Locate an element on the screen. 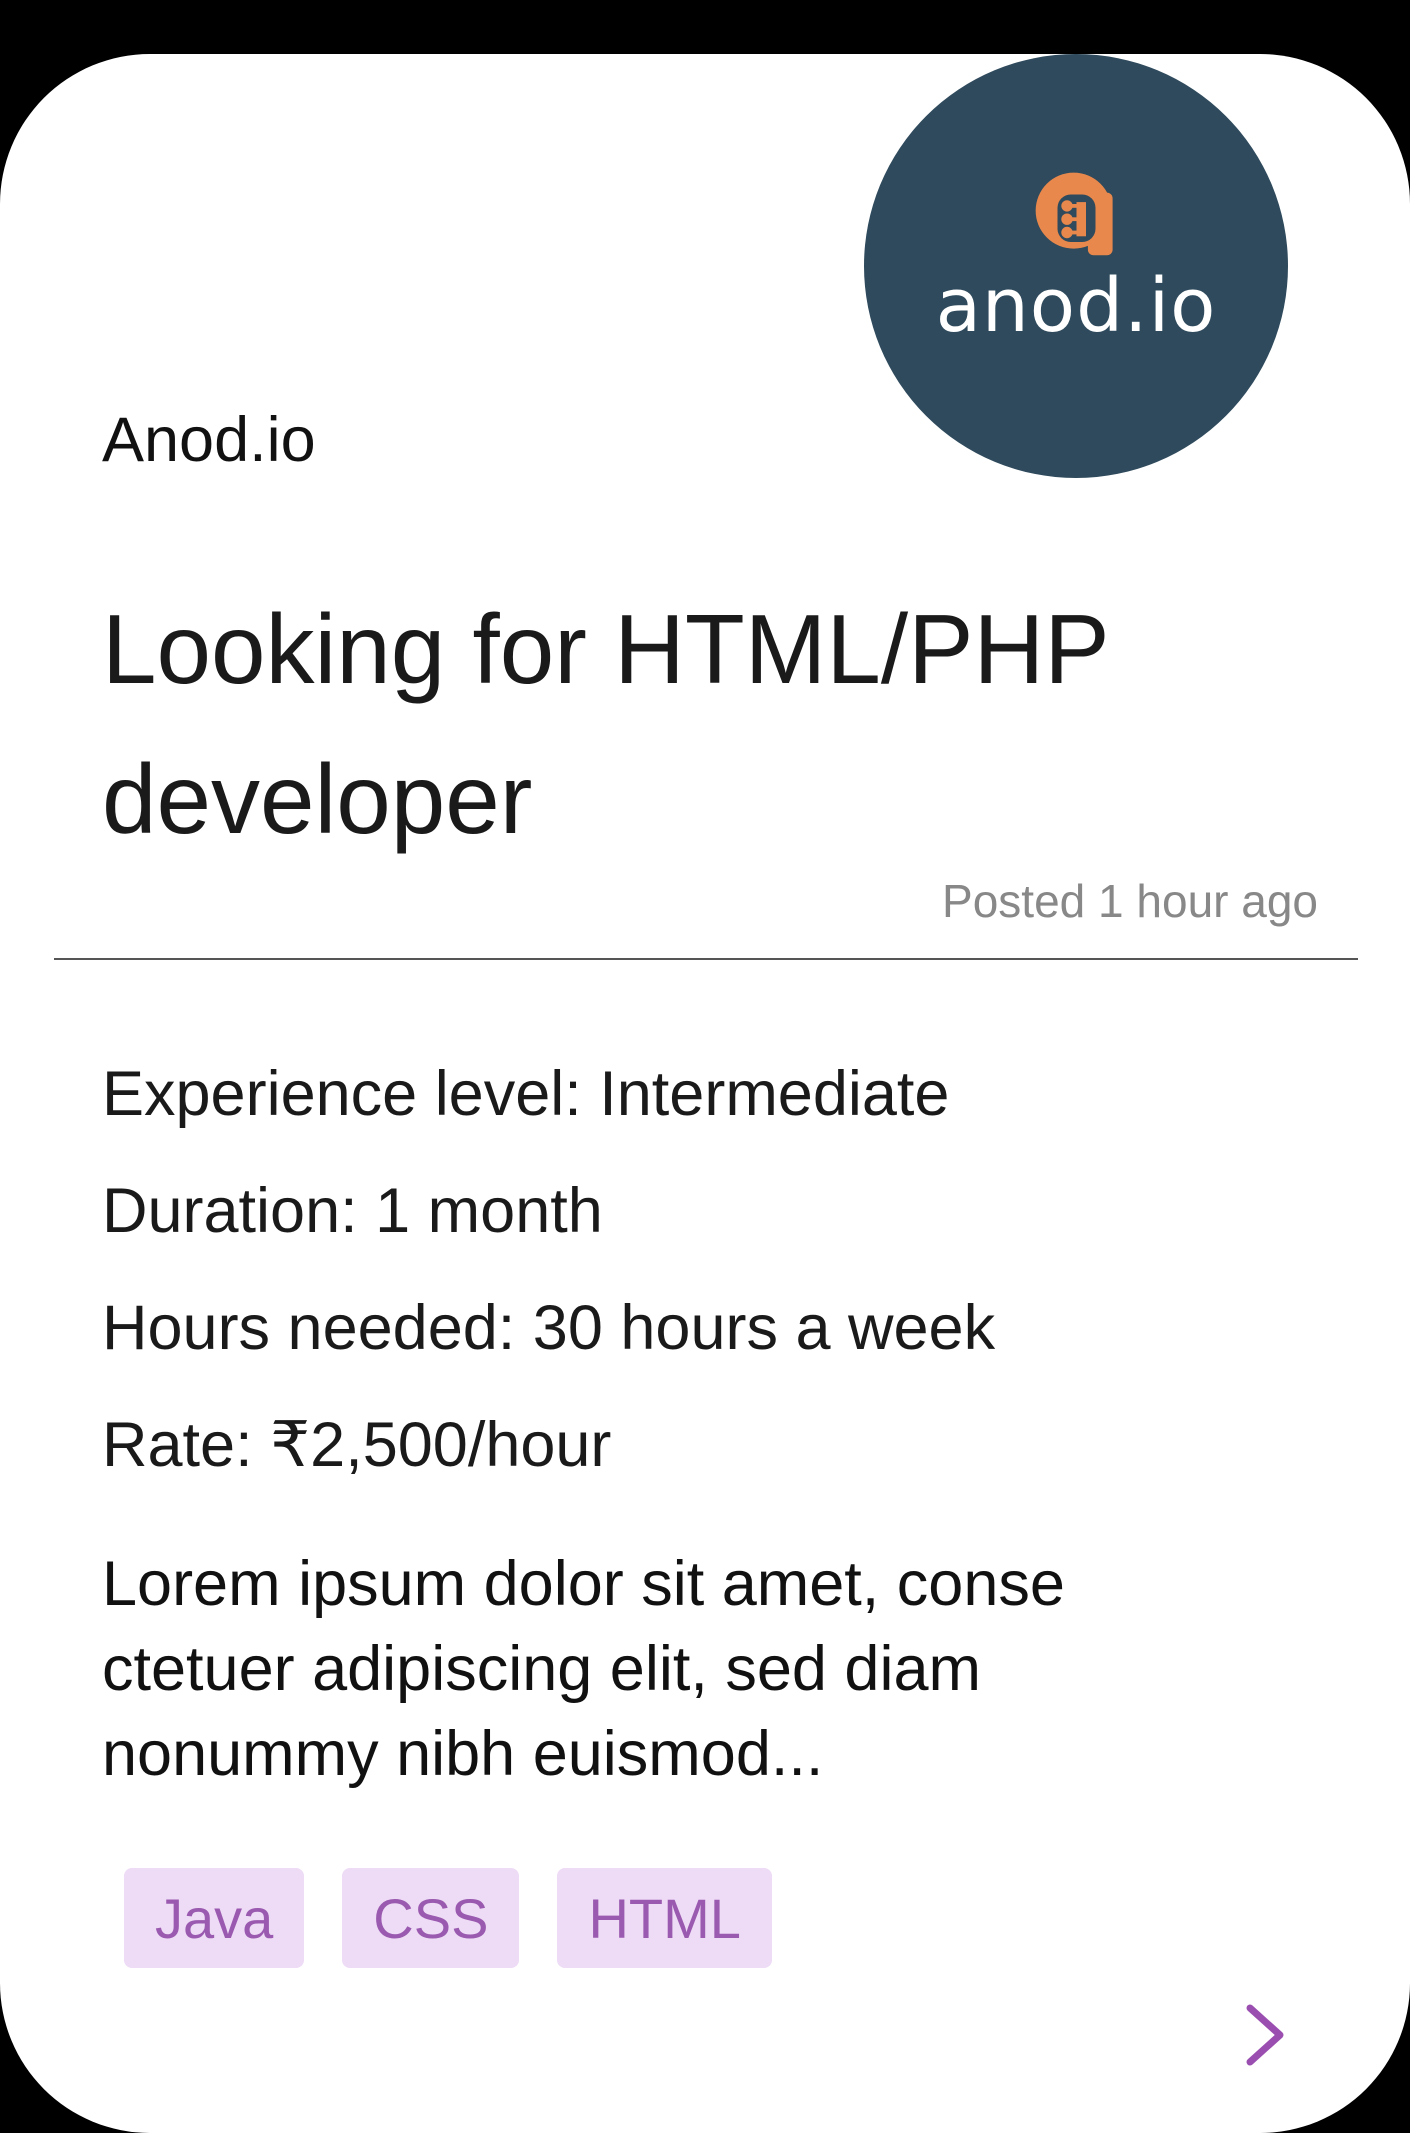 Image resolution: width=1410 pixels, height=2133 pixels. skill-tag: CSS is located at coordinates (431, 1918).